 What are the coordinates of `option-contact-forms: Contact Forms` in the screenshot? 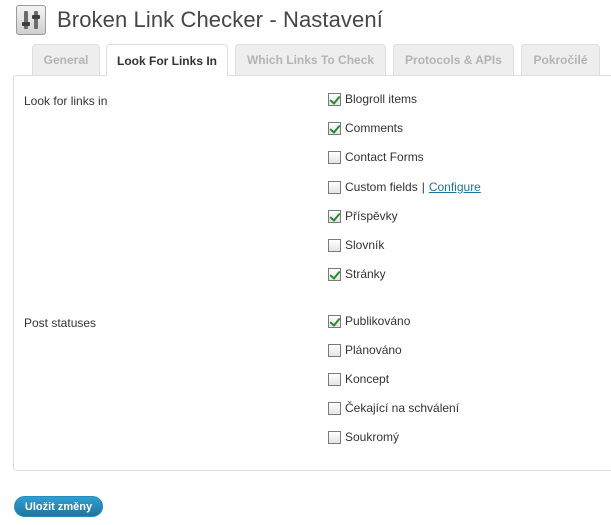 It's located at (376, 157).